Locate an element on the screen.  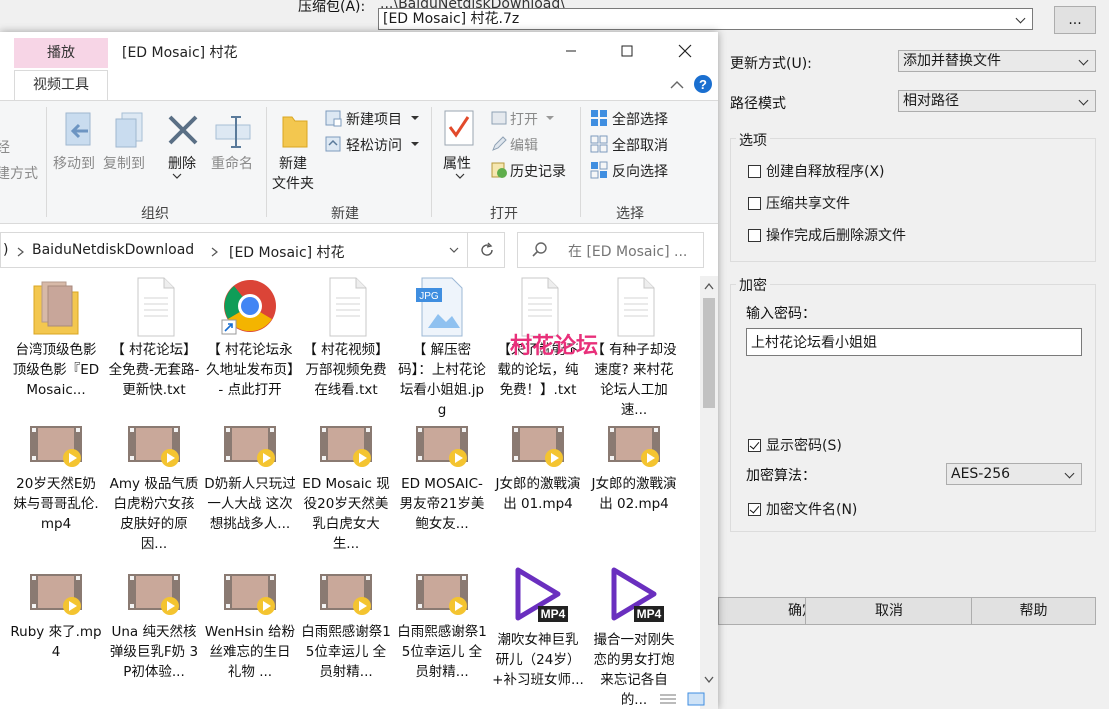
file-name: 【 村花论坛】全免费-无套路-更新快.txt is located at coordinates (154, 370).